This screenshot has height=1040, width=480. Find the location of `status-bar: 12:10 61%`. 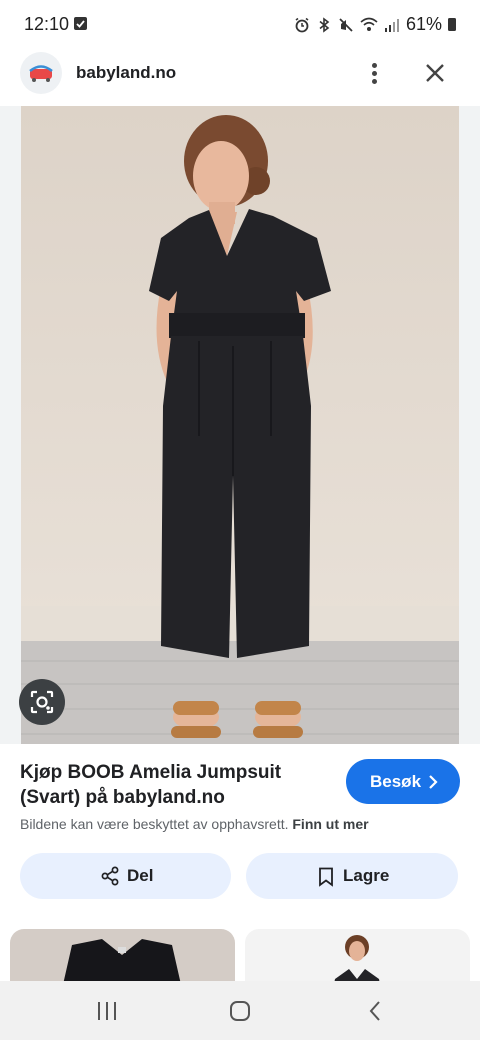

status-bar: 12:10 61% is located at coordinates (240, 21).